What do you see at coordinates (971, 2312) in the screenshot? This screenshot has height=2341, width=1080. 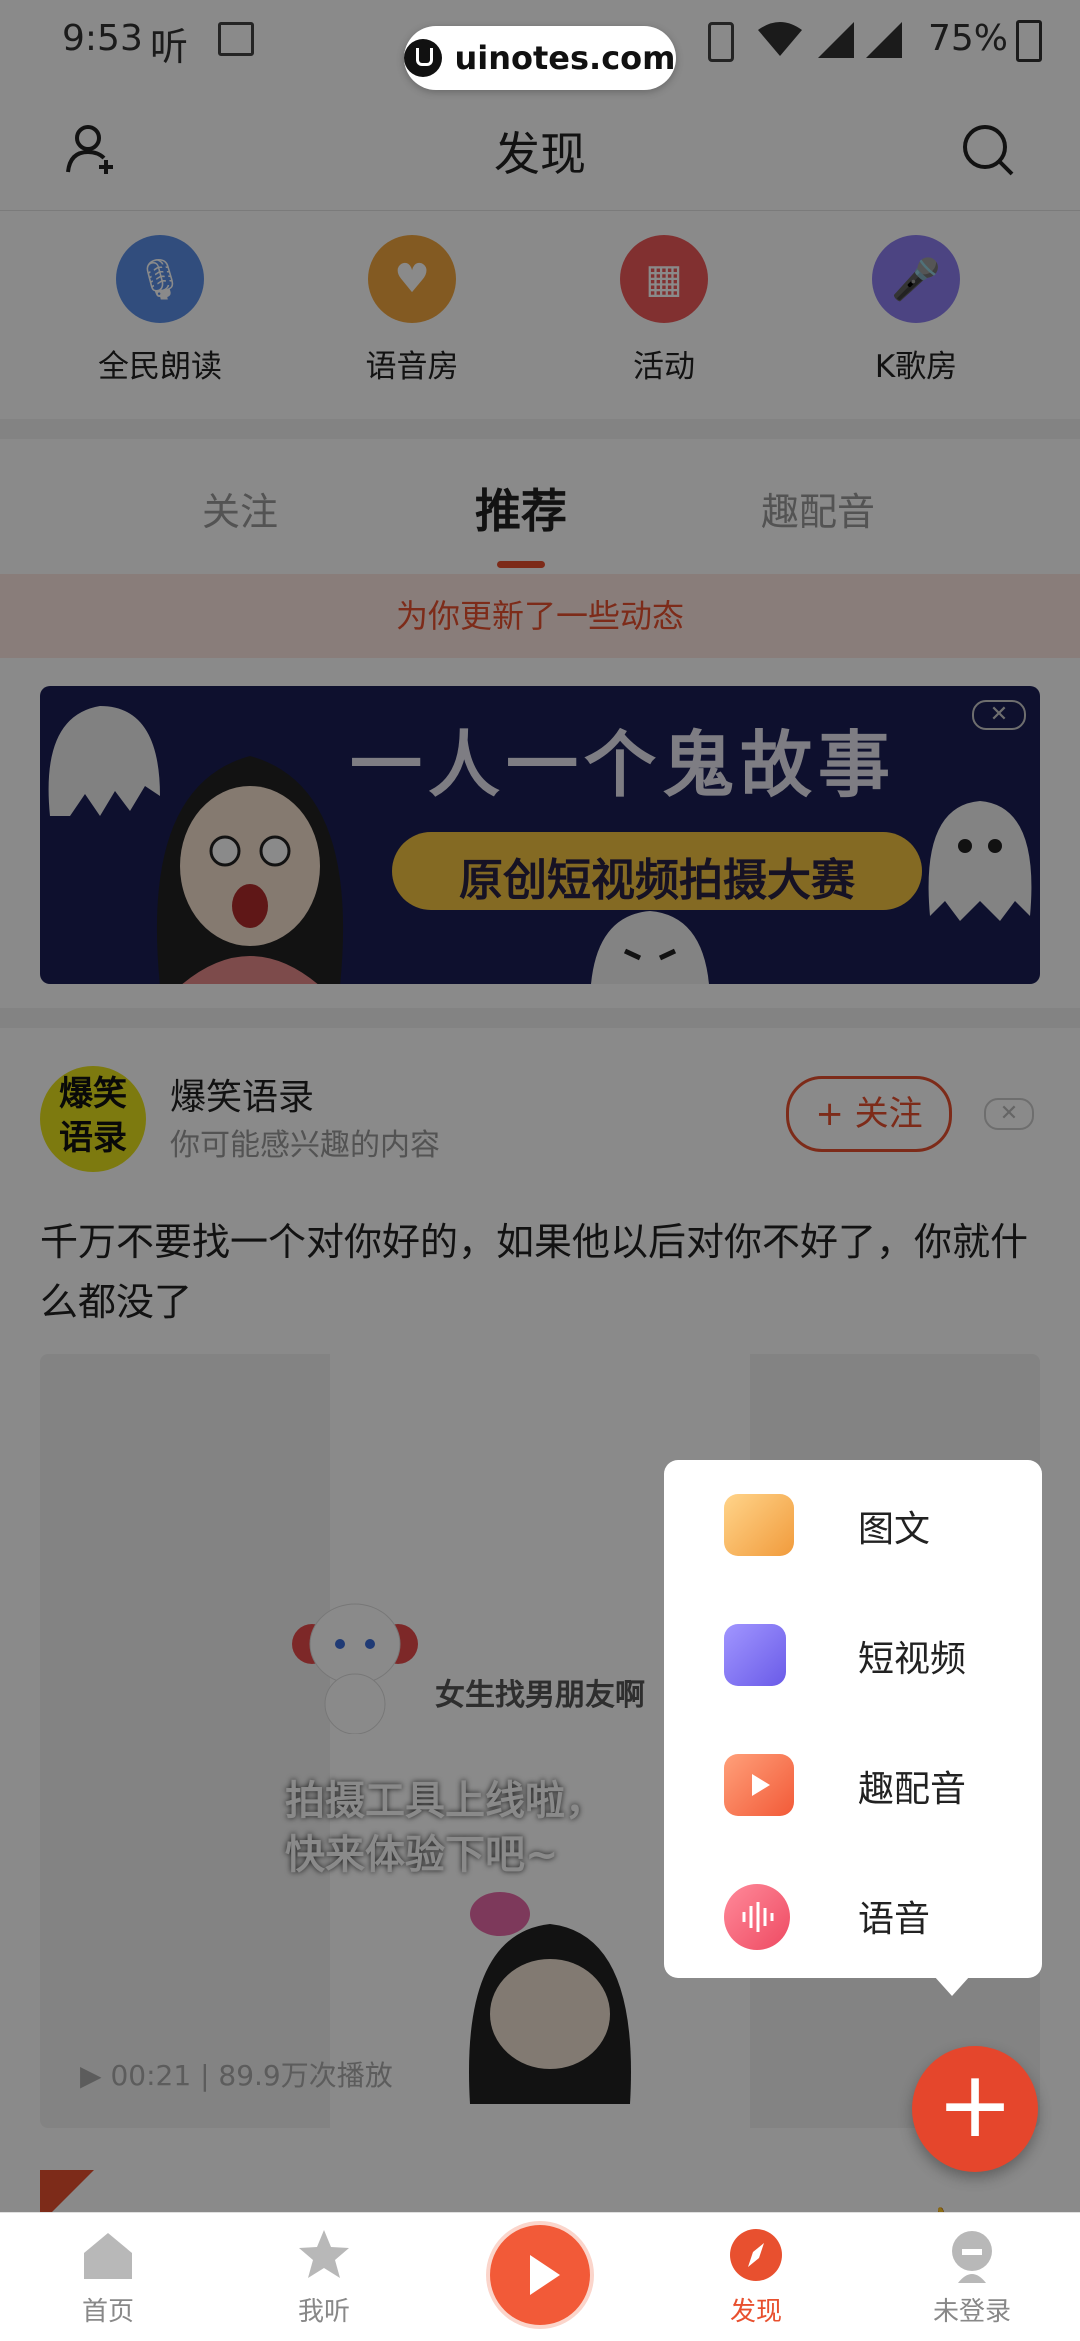 I see `nav-label: 未登录` at bounding box center [971, 2312].